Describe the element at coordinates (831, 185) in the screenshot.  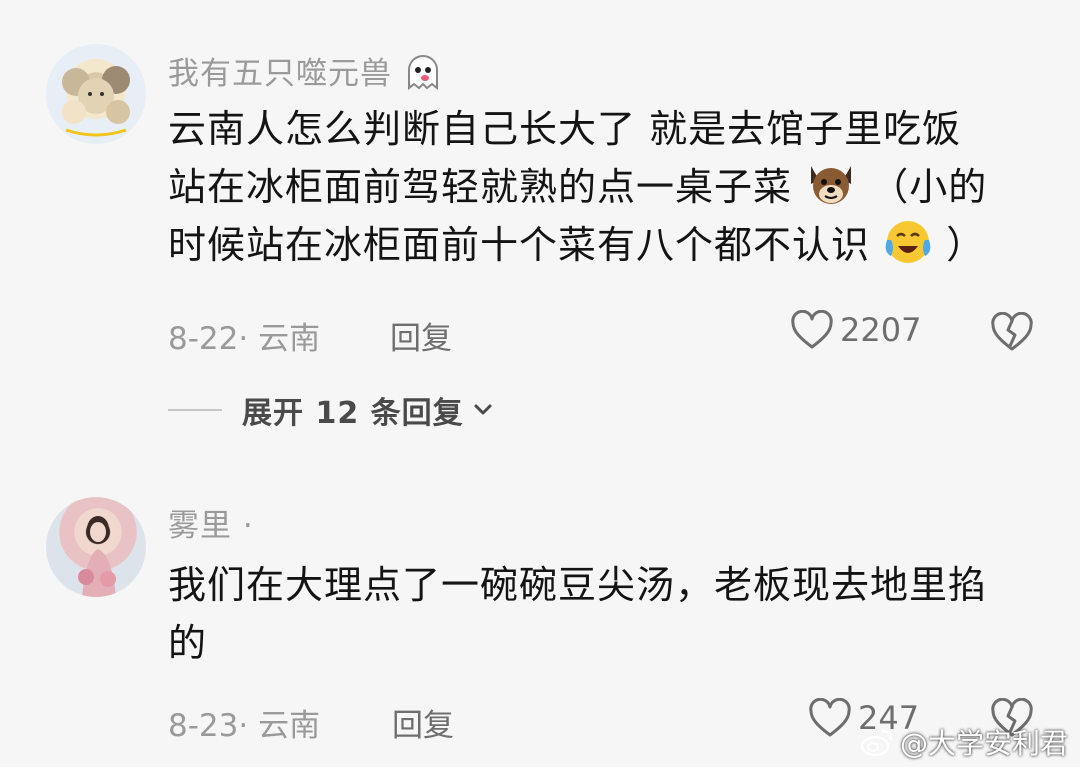
I see `dog-emoji-icon` at that location.